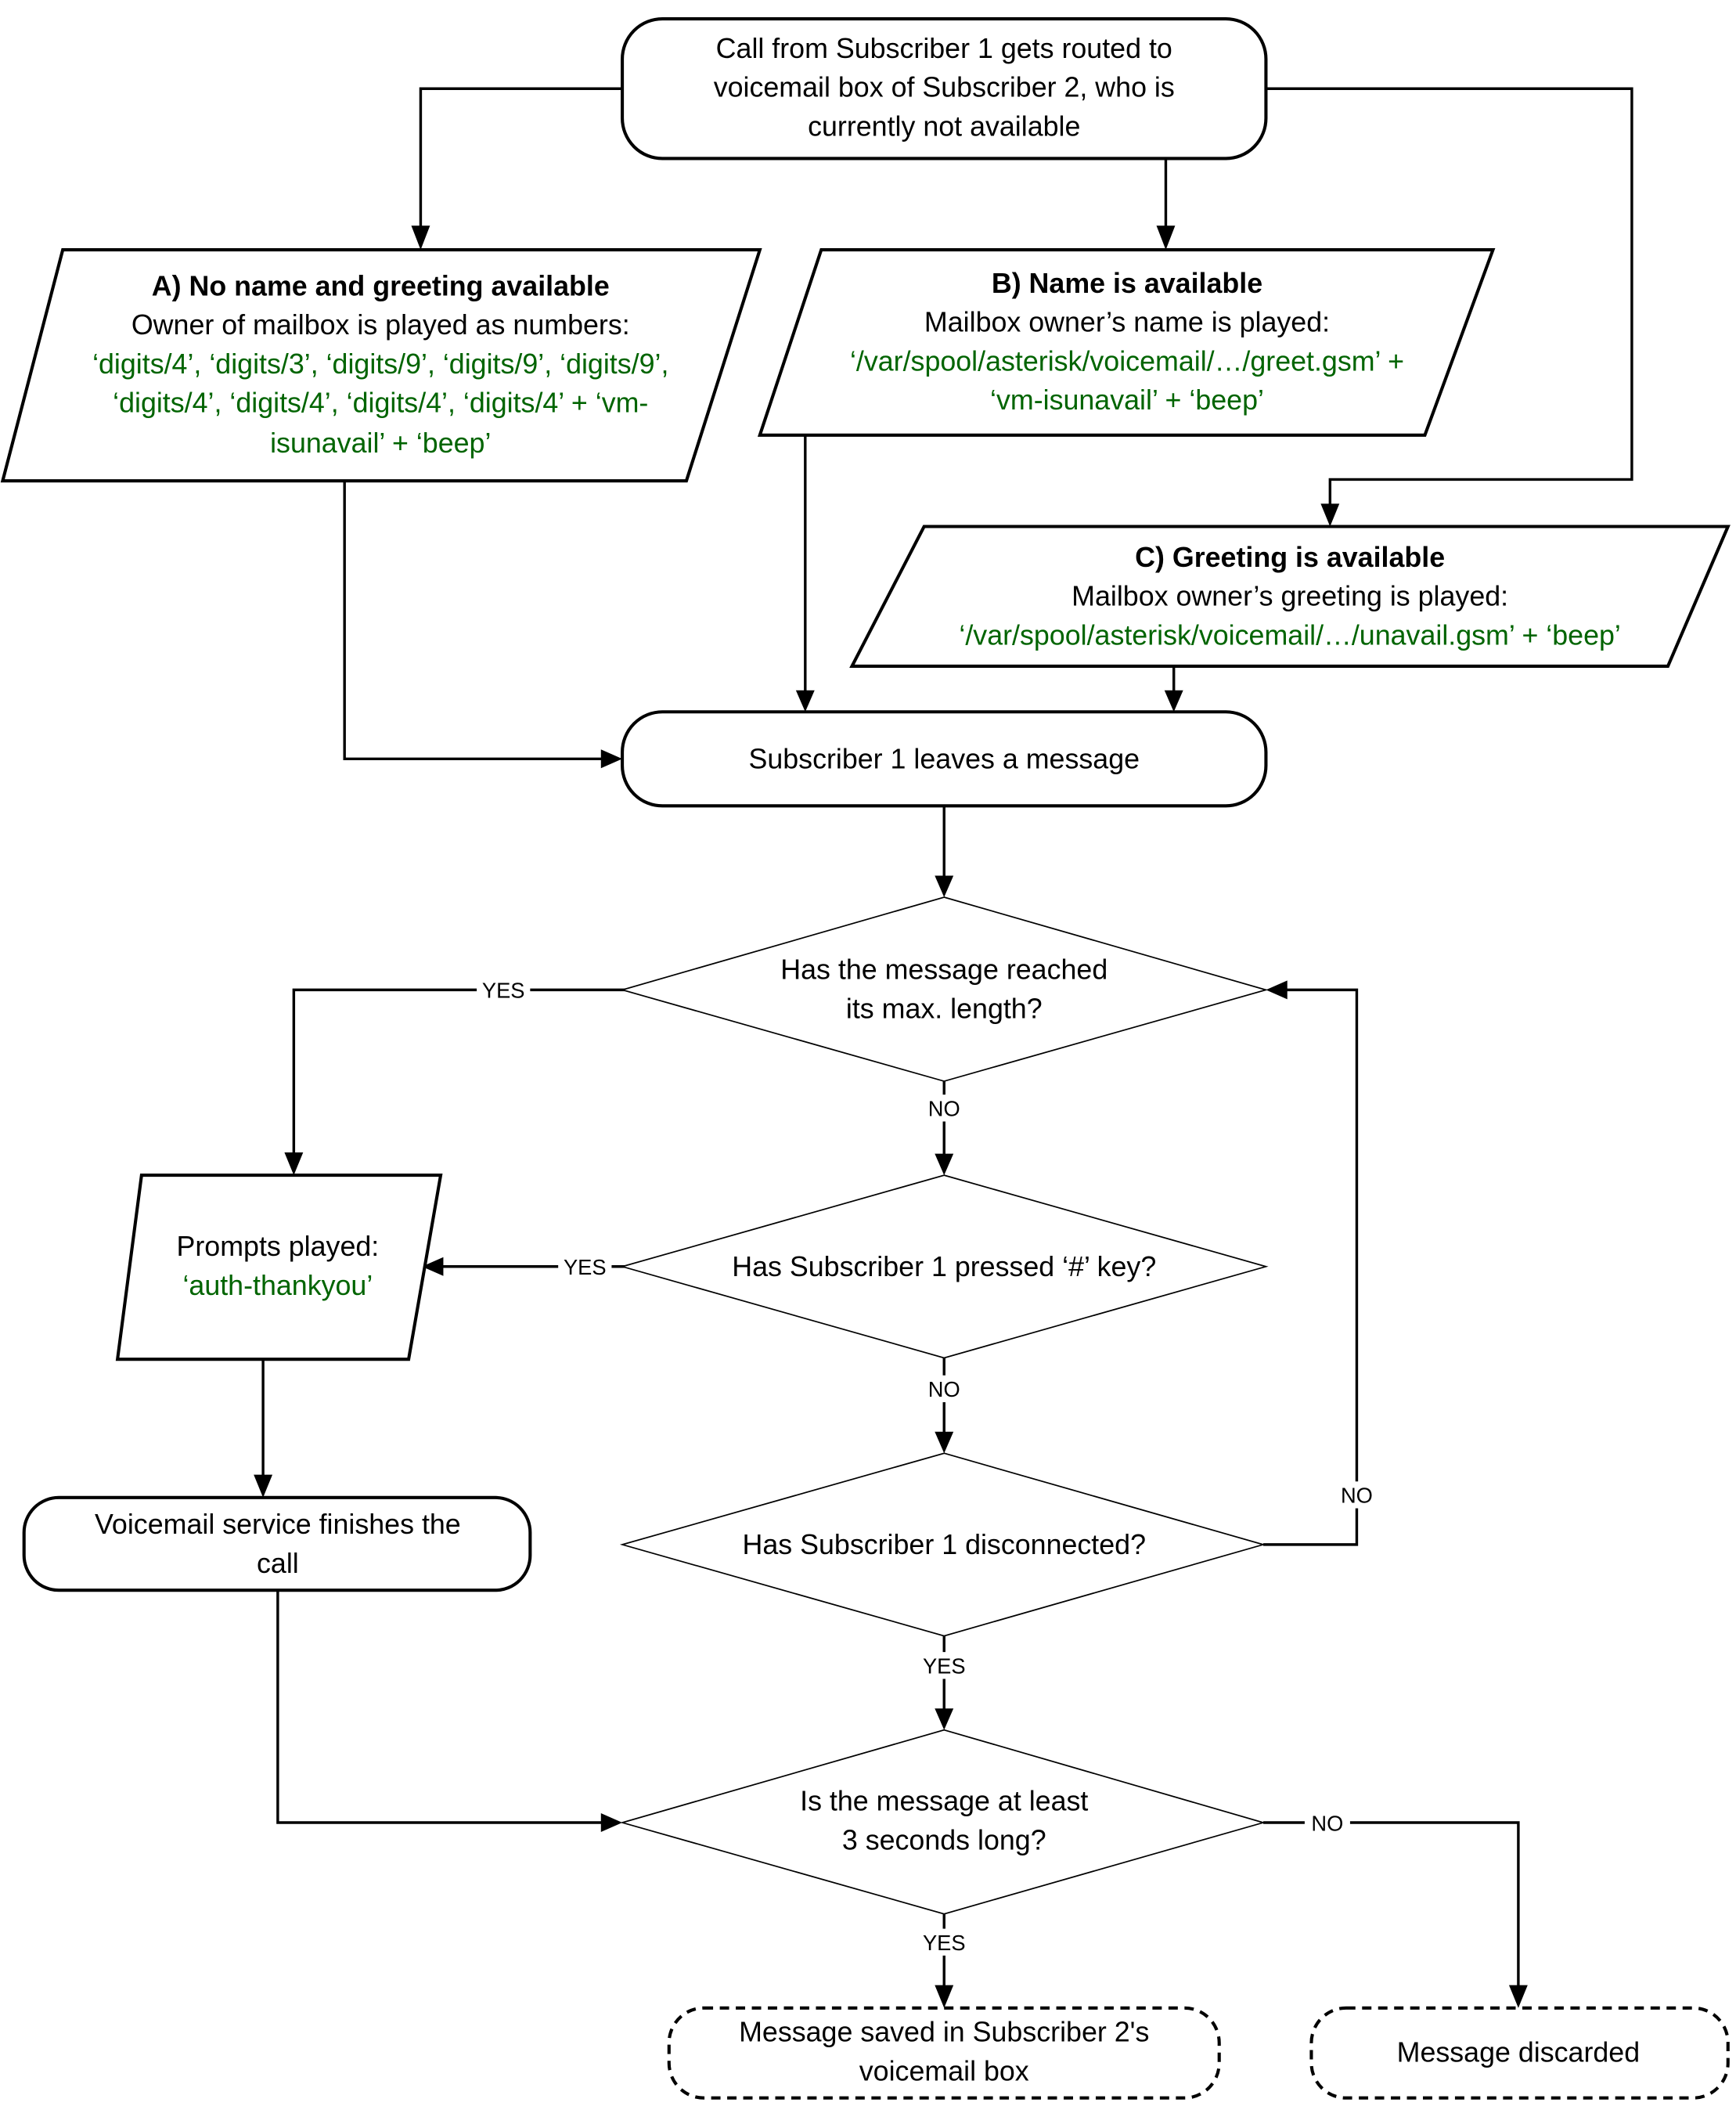  I want to click on finish-call-line-1: Voicemail service finishes the, so click(278, 1524).